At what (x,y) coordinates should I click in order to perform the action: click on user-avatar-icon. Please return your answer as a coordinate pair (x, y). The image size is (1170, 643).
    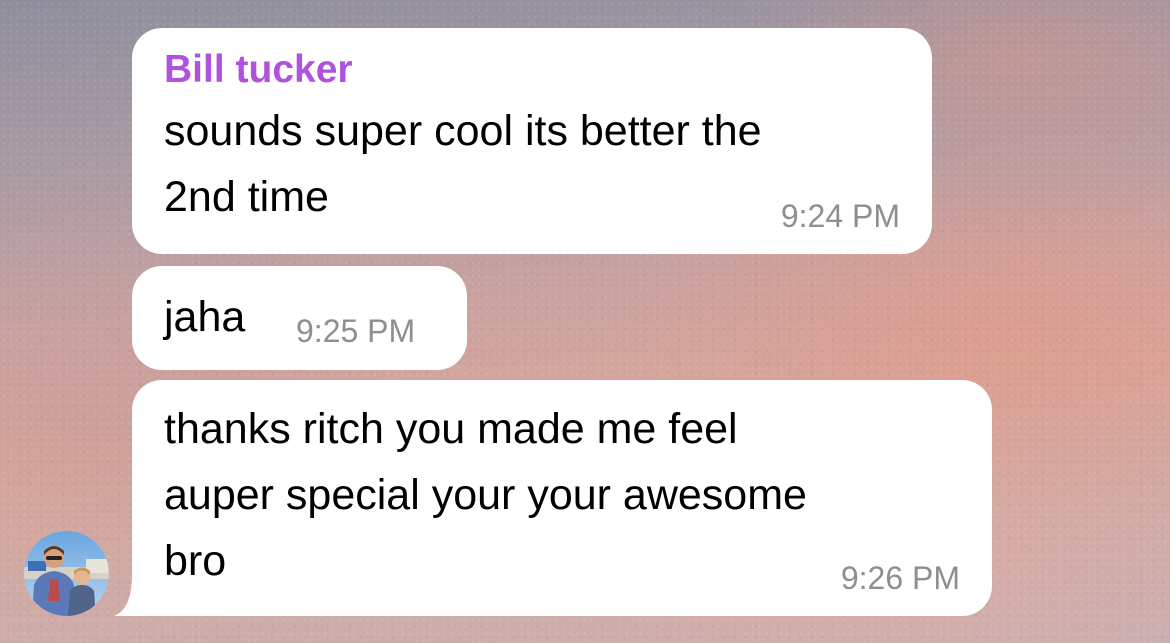
    Looking at the image, I should click on (66, 573).